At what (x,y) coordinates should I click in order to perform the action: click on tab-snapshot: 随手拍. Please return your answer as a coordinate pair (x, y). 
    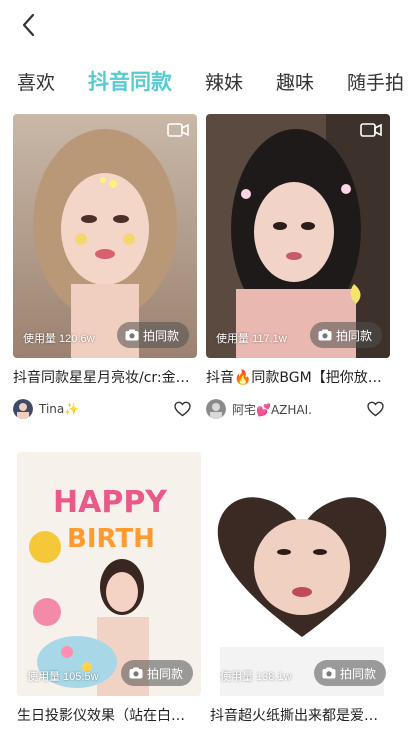
    Looking at the image, I should click on (375, 81).